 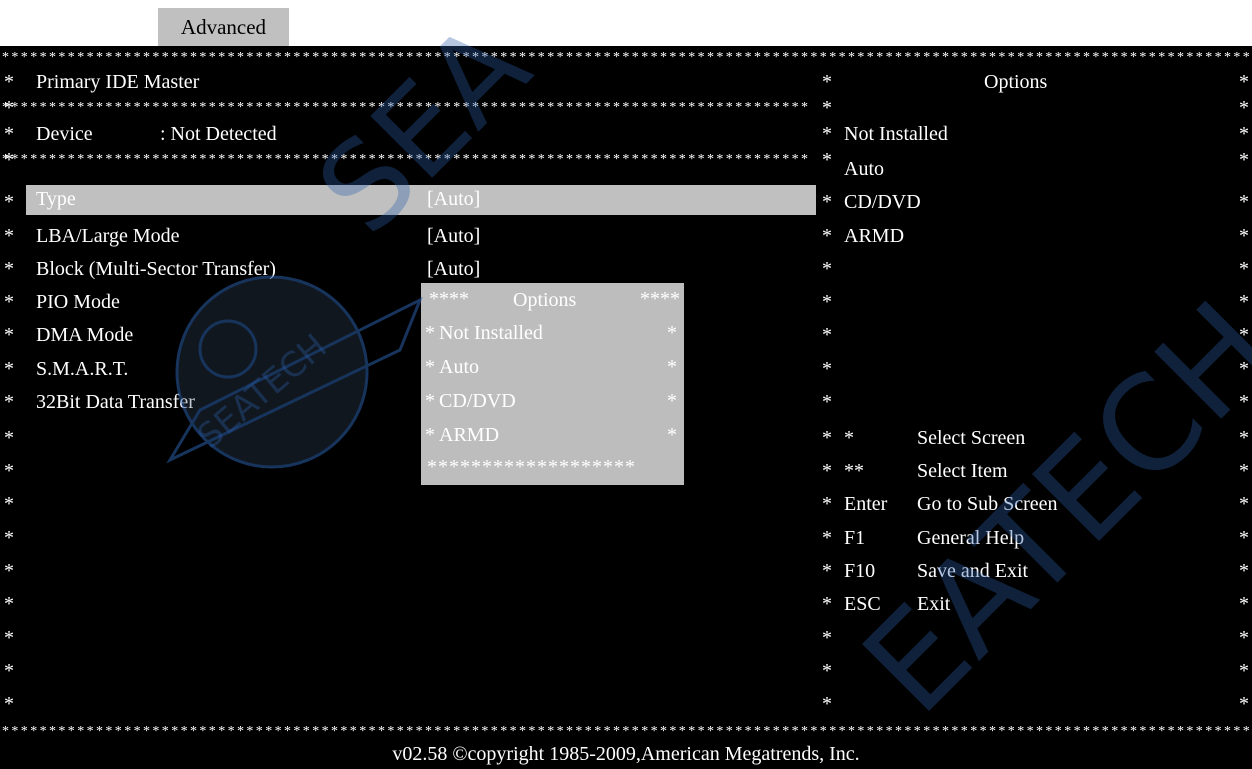 What do you see at coordinates (896, 134) in the screenshot?
I see `option-not-installed: Not Installed` at bounding box center [896, 134].